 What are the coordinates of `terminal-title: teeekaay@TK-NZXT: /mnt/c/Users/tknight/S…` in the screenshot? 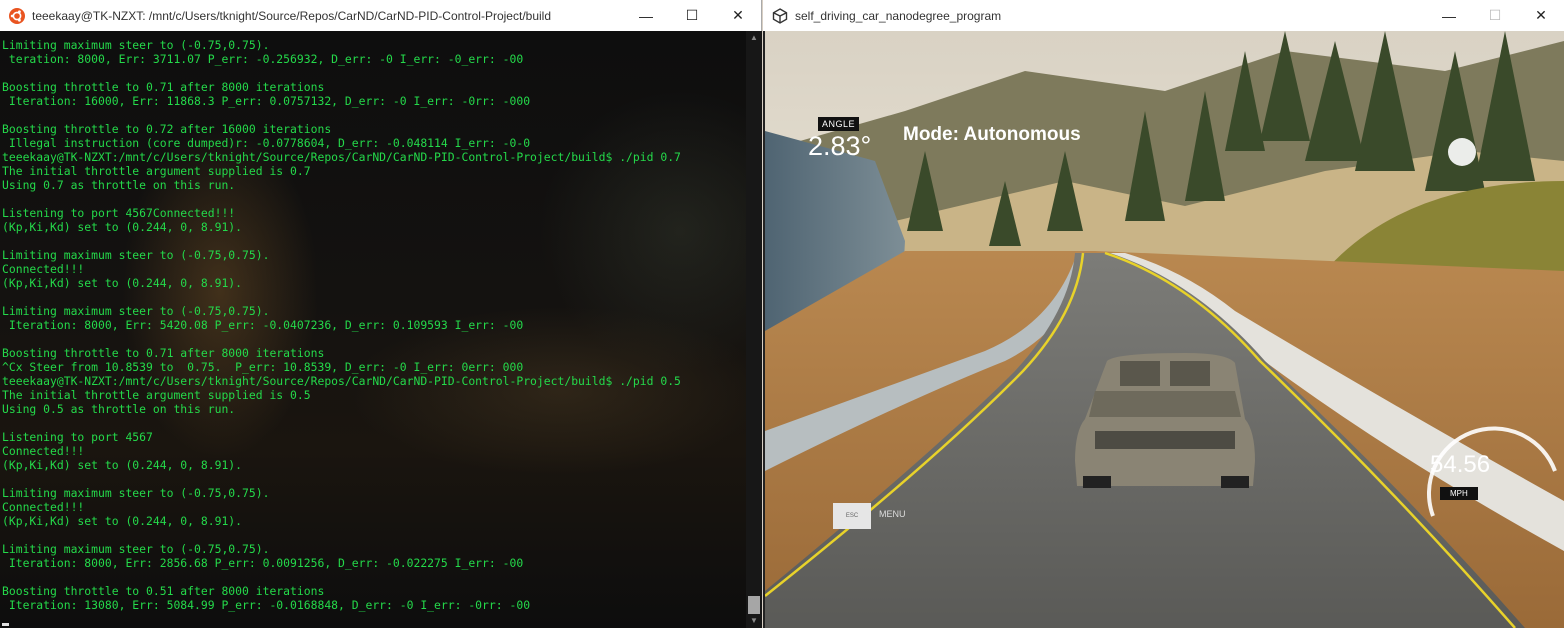 It's located at (292, 15).